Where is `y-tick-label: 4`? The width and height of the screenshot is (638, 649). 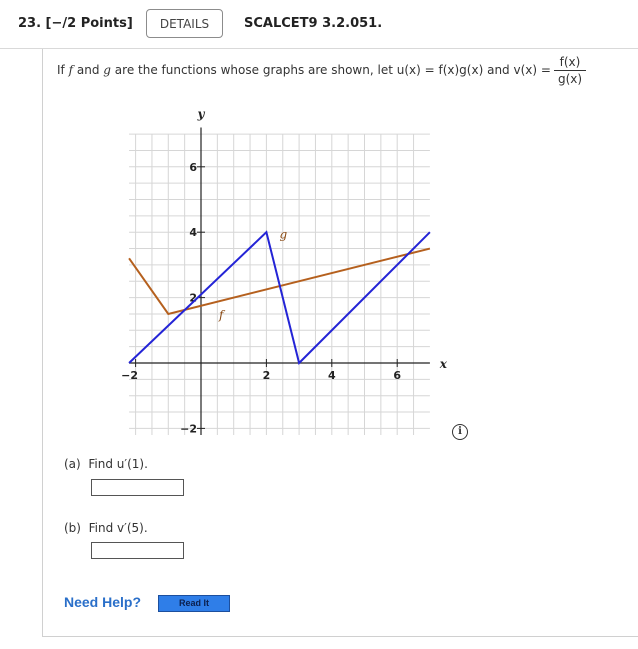
y-tick-label: 4 is located at coordinates (193, 232).